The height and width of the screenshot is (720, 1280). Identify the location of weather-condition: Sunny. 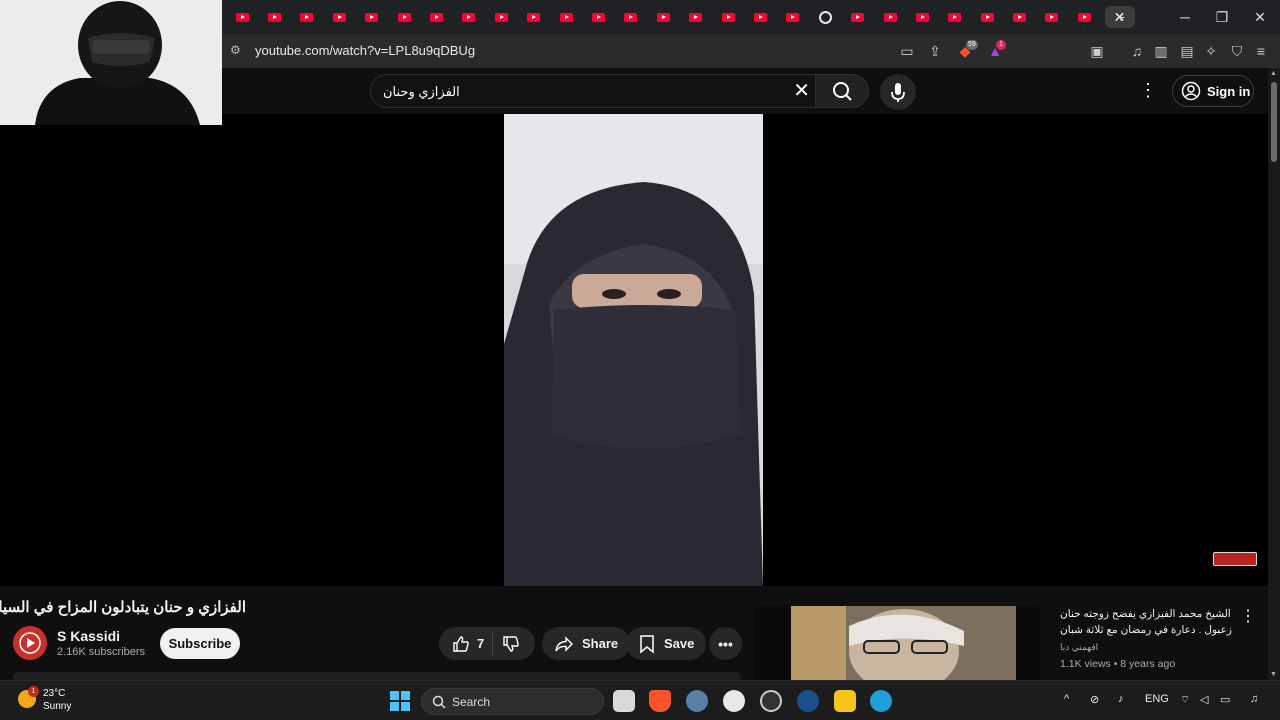
(57, 706).